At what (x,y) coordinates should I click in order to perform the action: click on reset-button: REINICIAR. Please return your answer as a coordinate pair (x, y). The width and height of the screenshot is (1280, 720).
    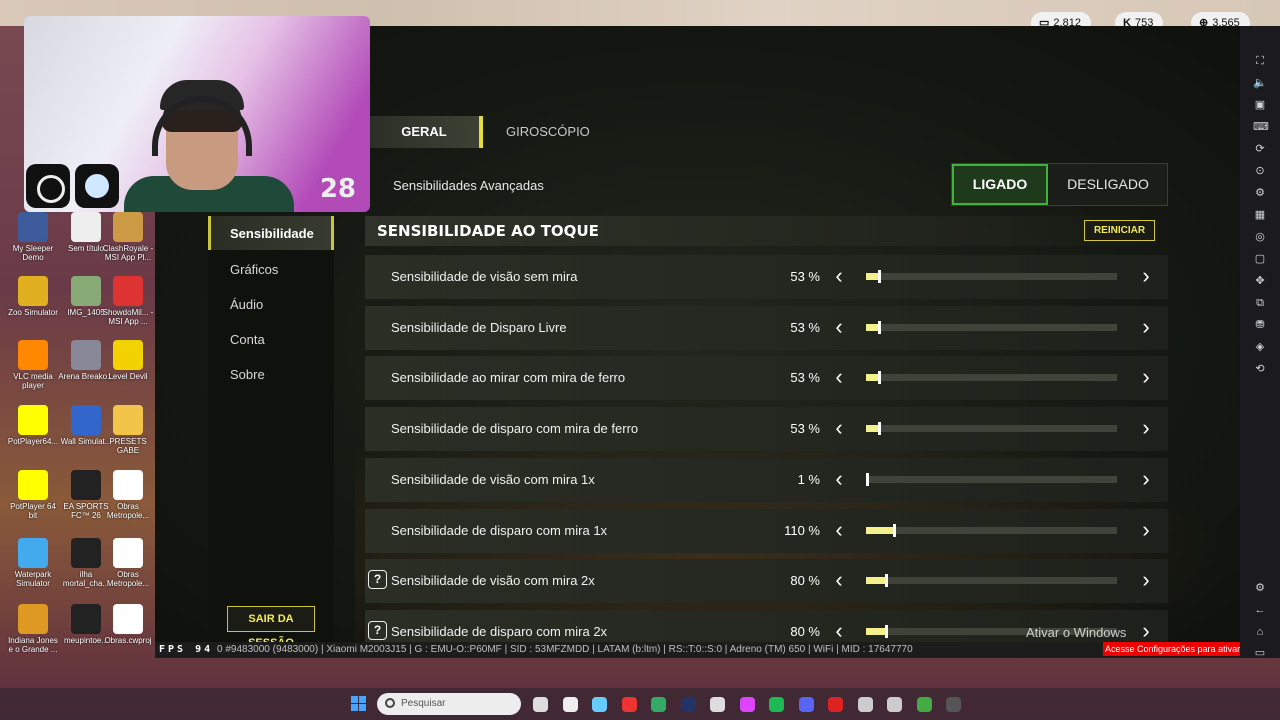
    Looking at the image, I should click on (1119, 230).